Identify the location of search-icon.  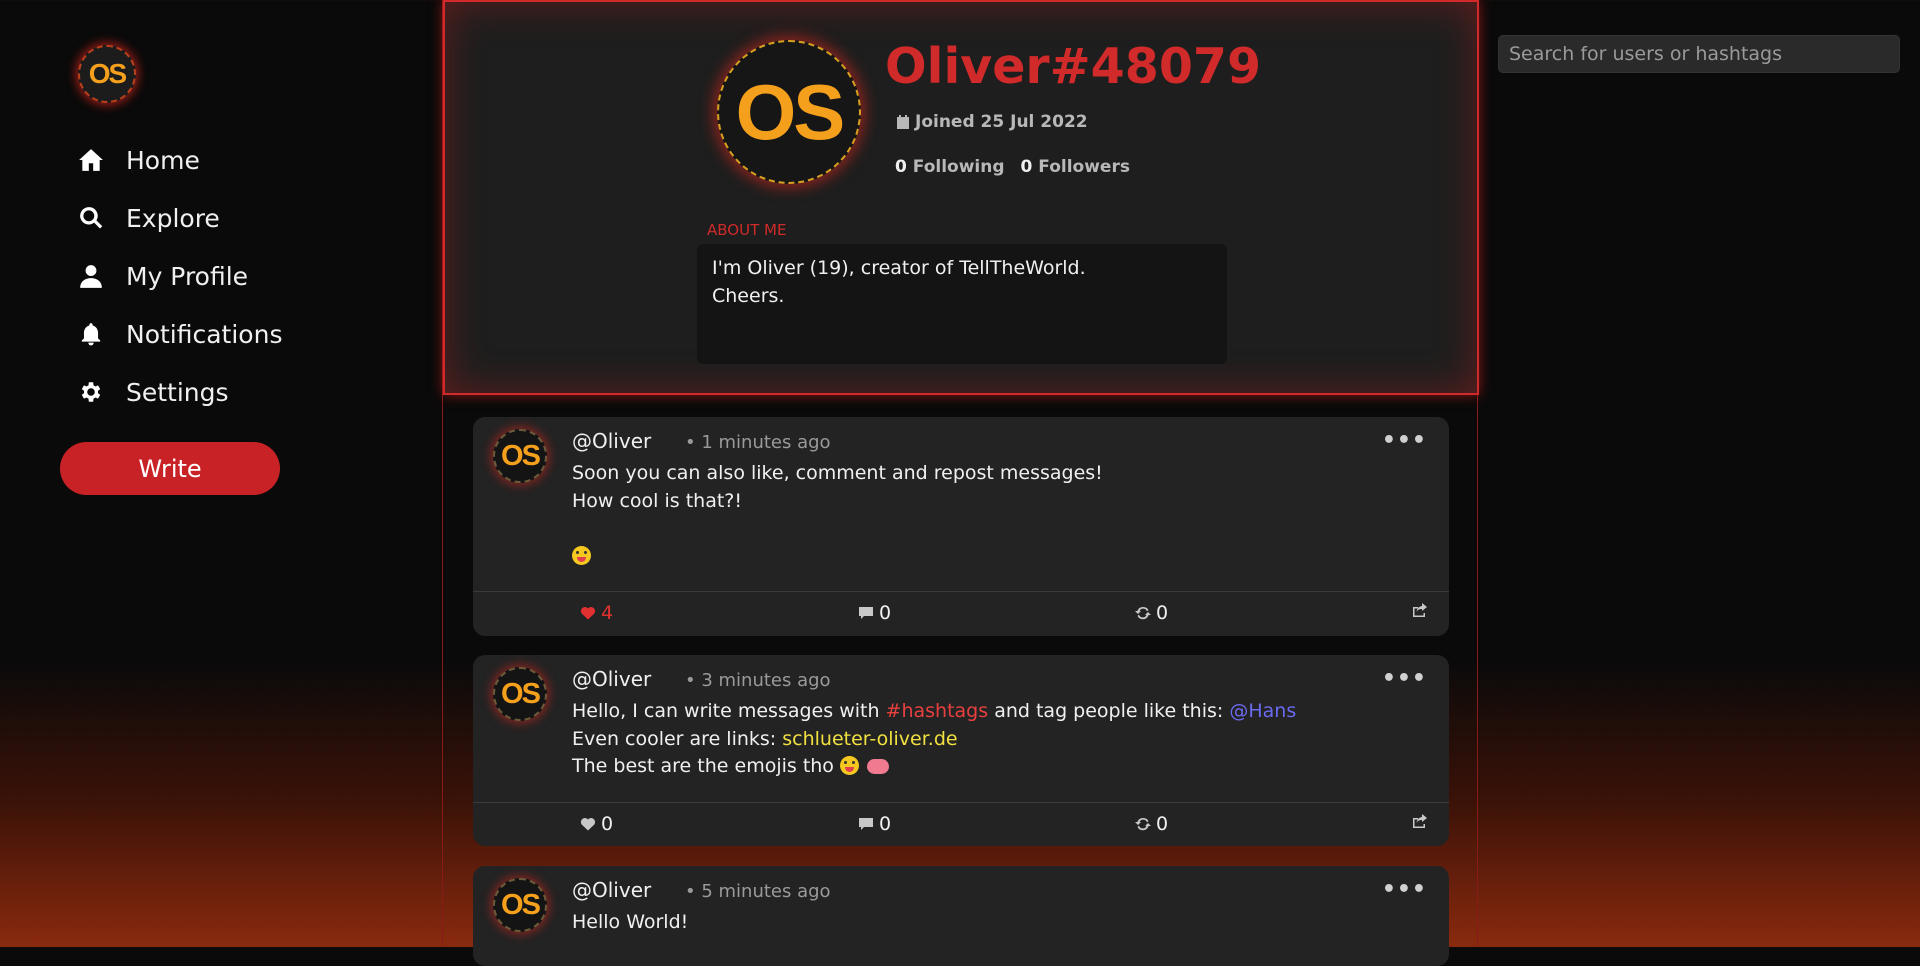
(91, 218).